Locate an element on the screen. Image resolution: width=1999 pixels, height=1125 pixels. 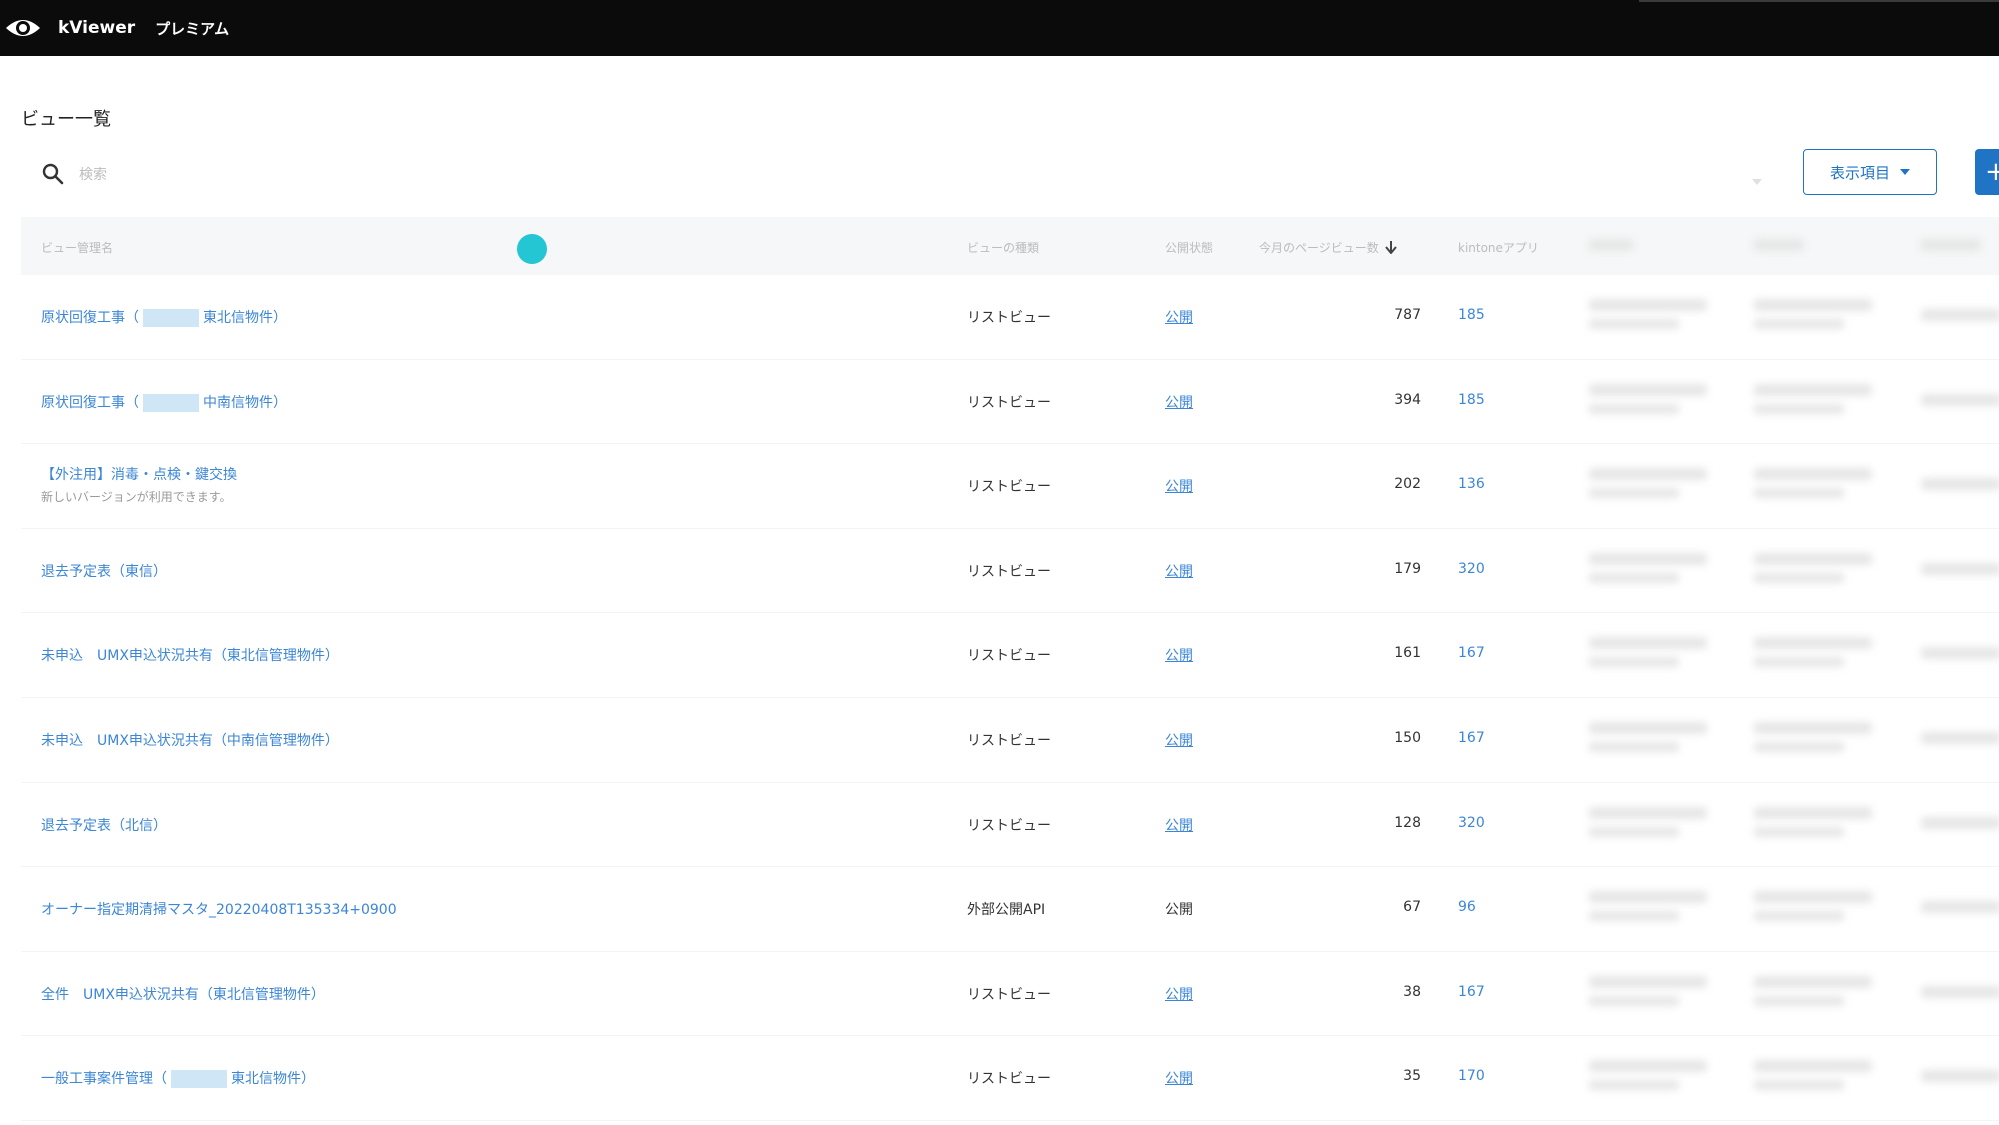
sort-arrow-down-icon is located at coordinates (1390, 248).